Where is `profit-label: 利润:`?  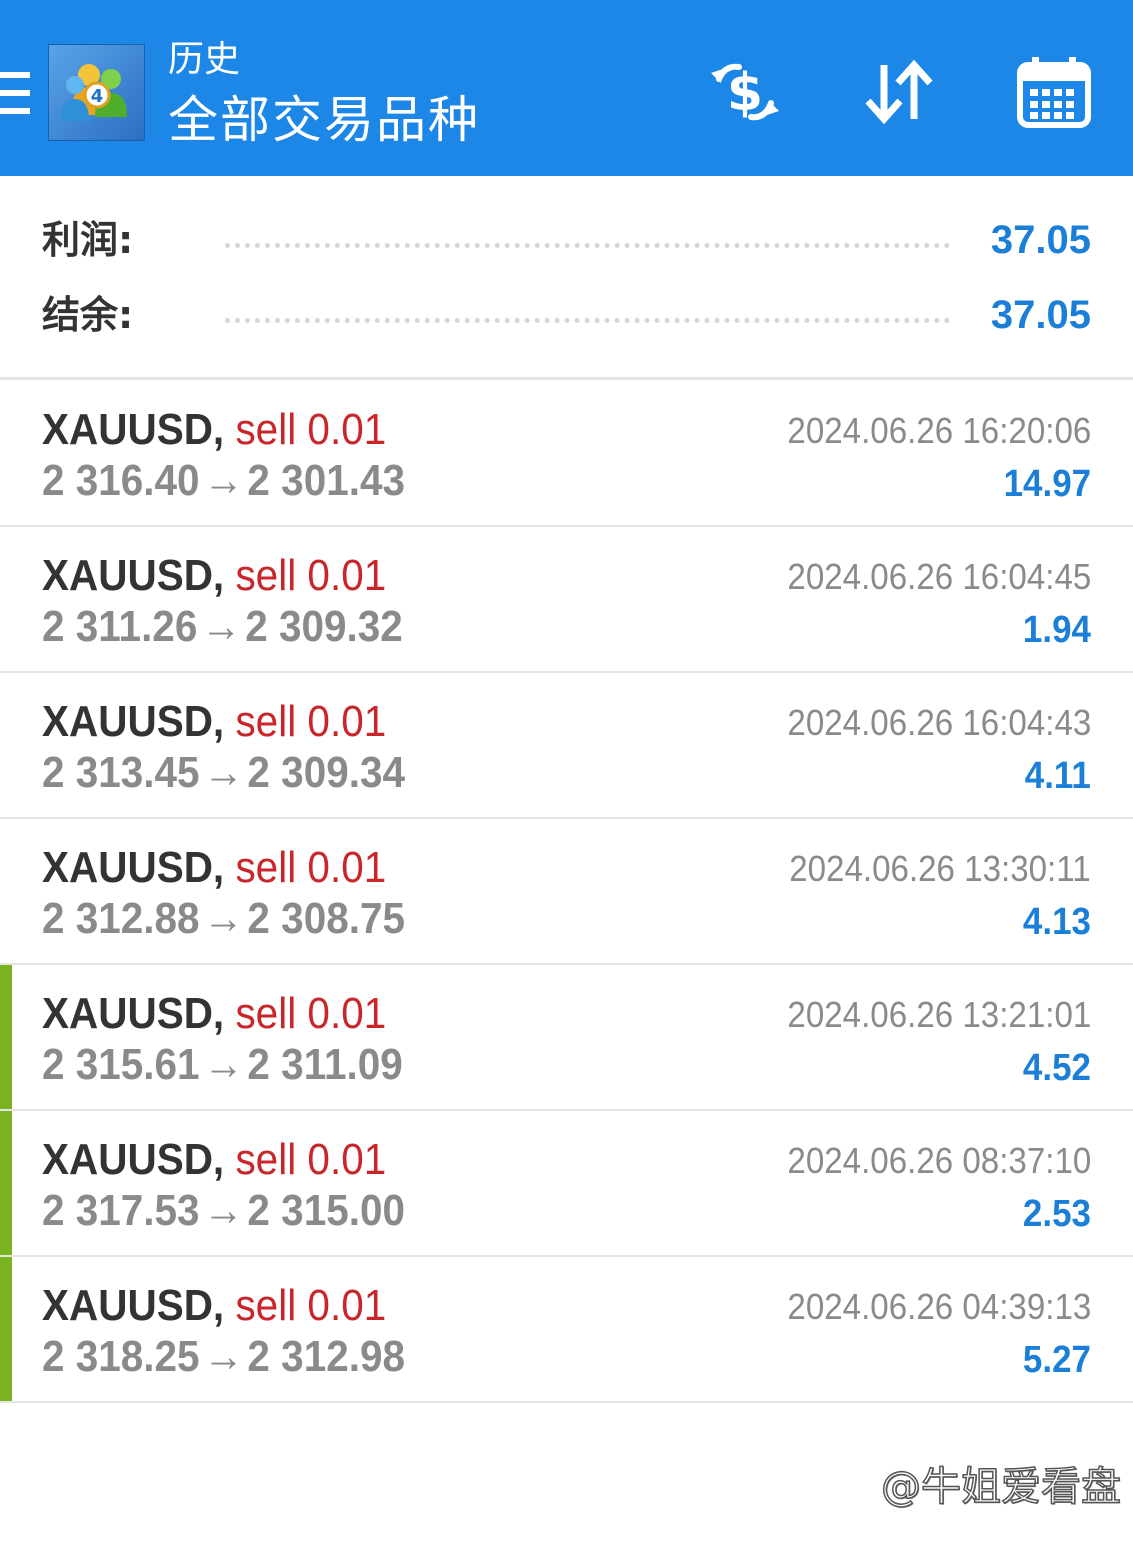 profit-label: 利润: is located at coordinates (88, 240).